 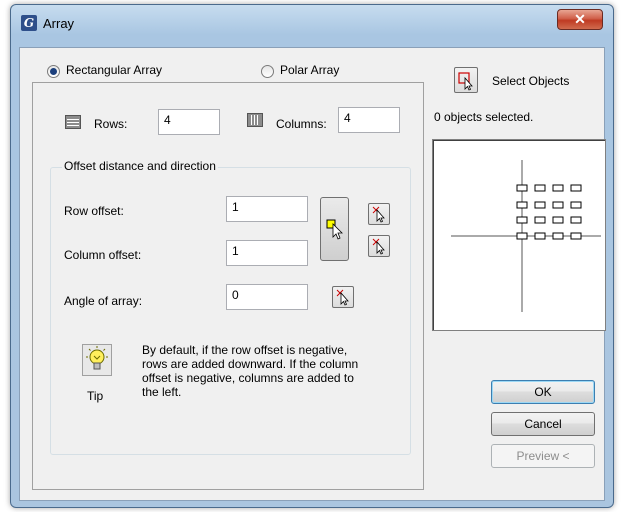 What do you see at coordinates (111, 124) in the screenshot?
I see `rows-label: Rows:` at bounding box center [111, 124].